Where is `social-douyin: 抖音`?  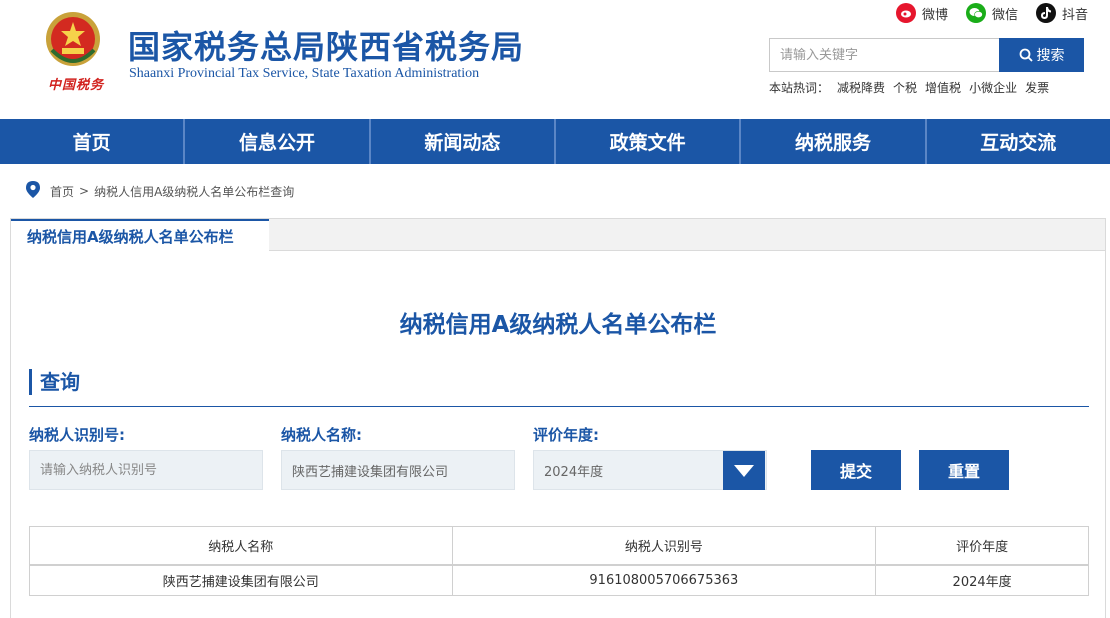
social-douyin: 抖音 is located at coordinates (1062, 13).